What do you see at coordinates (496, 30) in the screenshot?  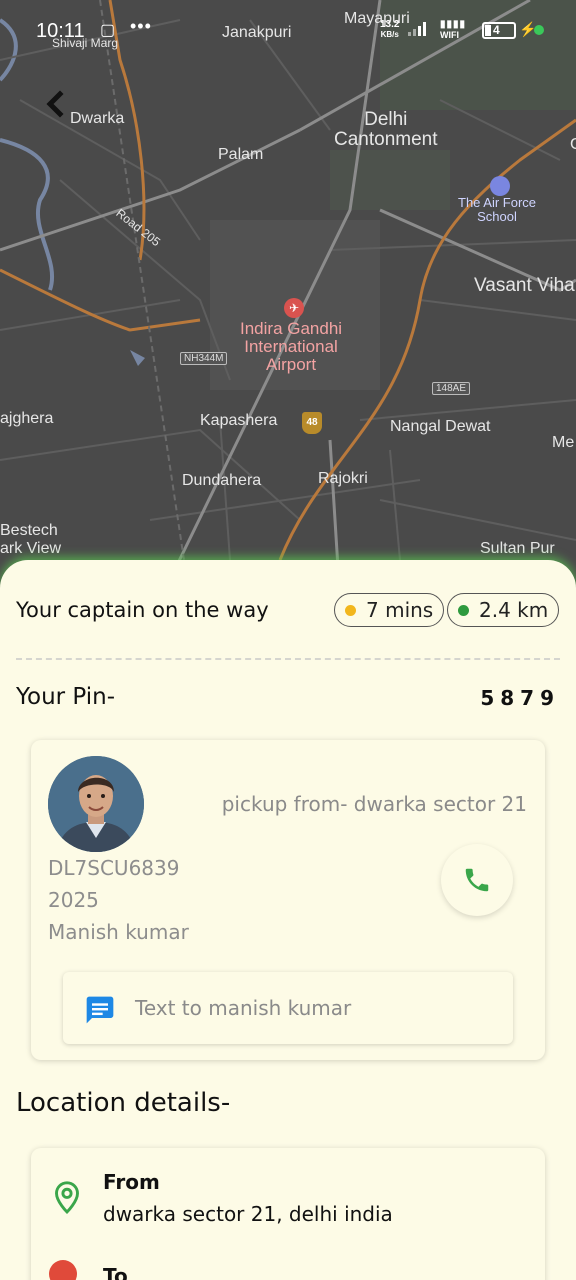 I see `battery-level: 4` at bounding box center [496, 30].